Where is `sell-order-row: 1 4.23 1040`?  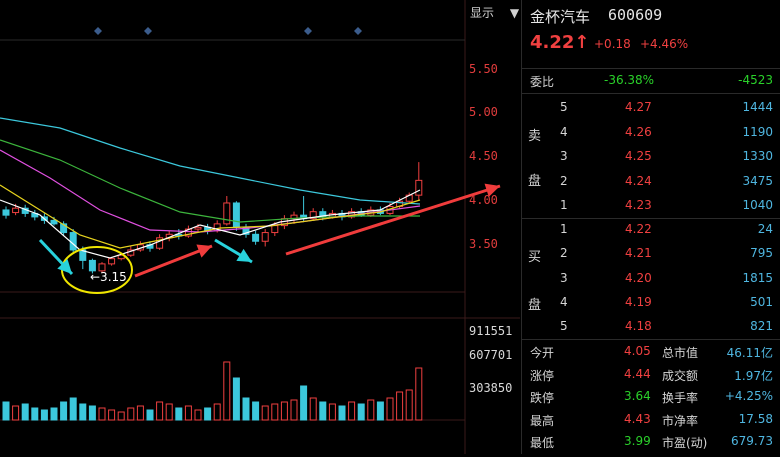
sell-order-row: 1 4.23 1040 is located at coordinates (651, 206).